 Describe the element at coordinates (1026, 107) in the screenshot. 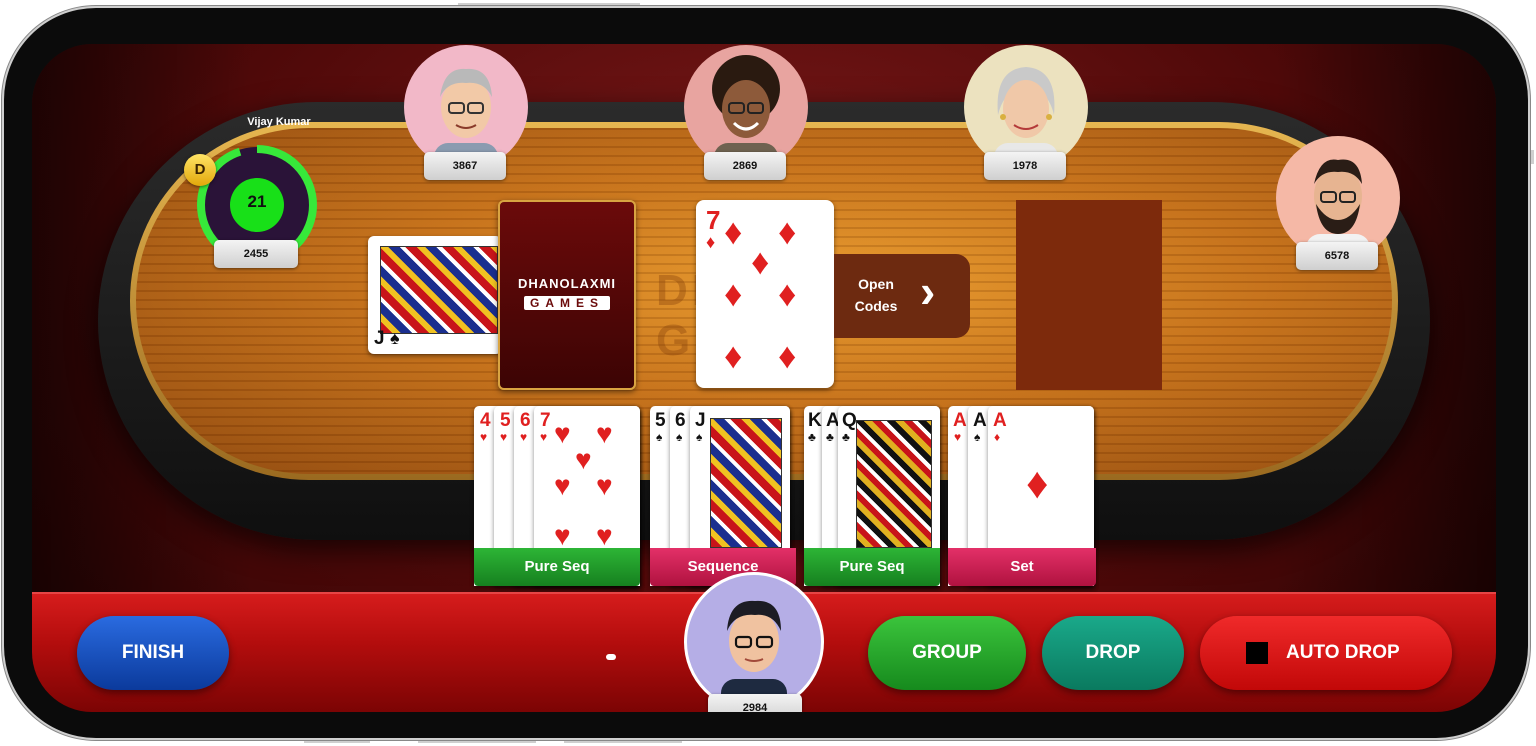

I see `opponent-3-avatar` at that location.